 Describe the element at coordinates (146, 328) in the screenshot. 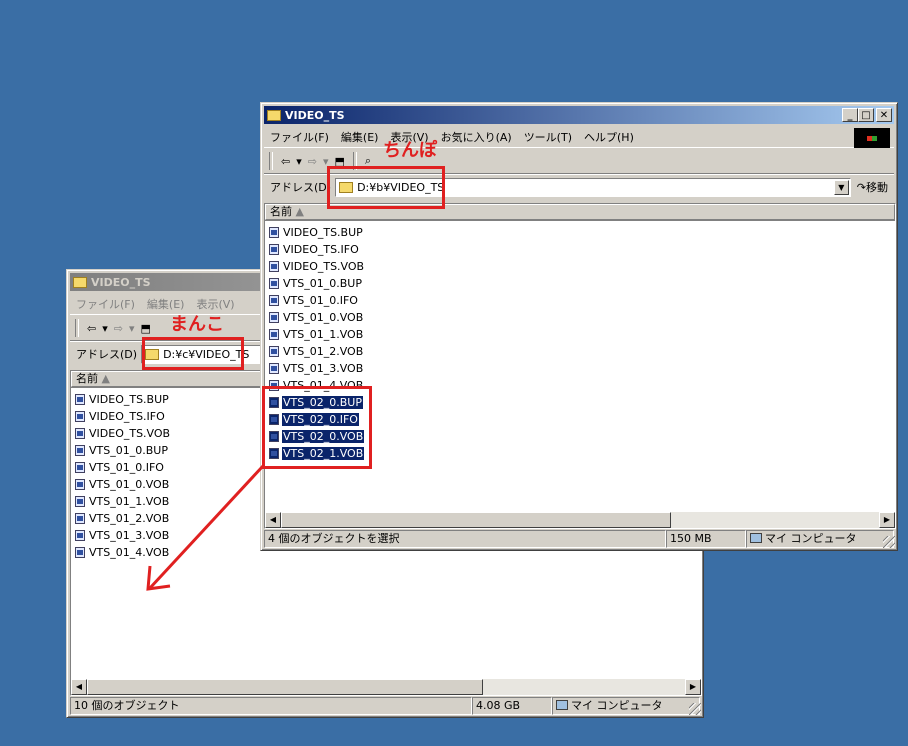

I see `up-folder-icon: ⬒` at that location.